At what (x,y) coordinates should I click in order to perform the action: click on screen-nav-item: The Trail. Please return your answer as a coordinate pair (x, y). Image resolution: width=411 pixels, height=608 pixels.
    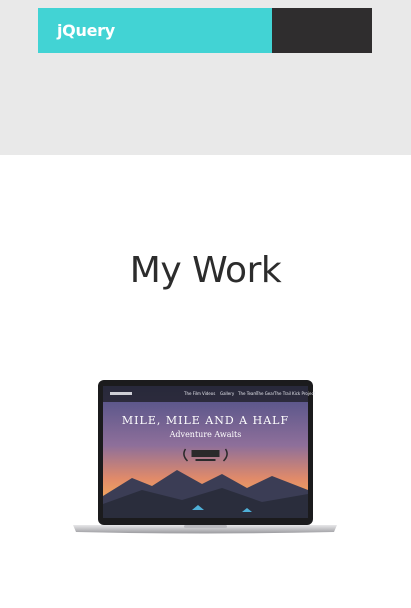
    Looking at the image, I should click on (282, 393).